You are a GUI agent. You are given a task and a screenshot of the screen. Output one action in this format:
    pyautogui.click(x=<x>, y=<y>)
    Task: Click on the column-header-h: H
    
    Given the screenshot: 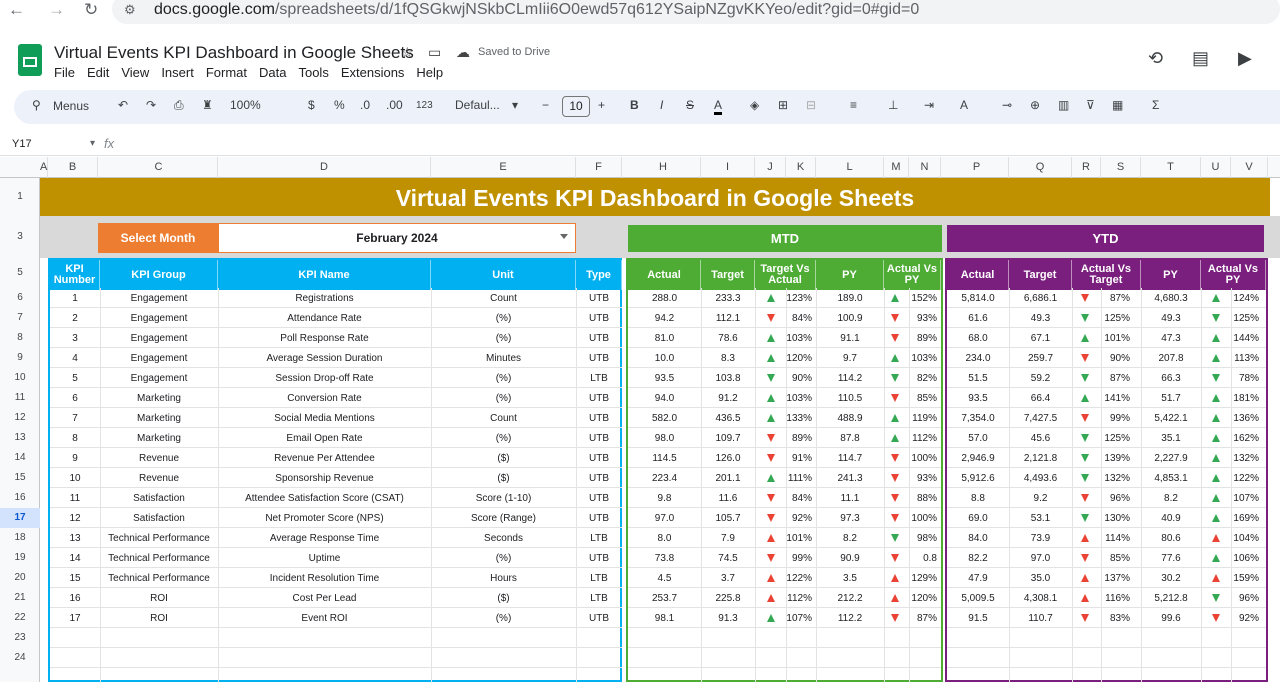 What is the action you would take?
    pyautogui.click(x=663, y=167)
    